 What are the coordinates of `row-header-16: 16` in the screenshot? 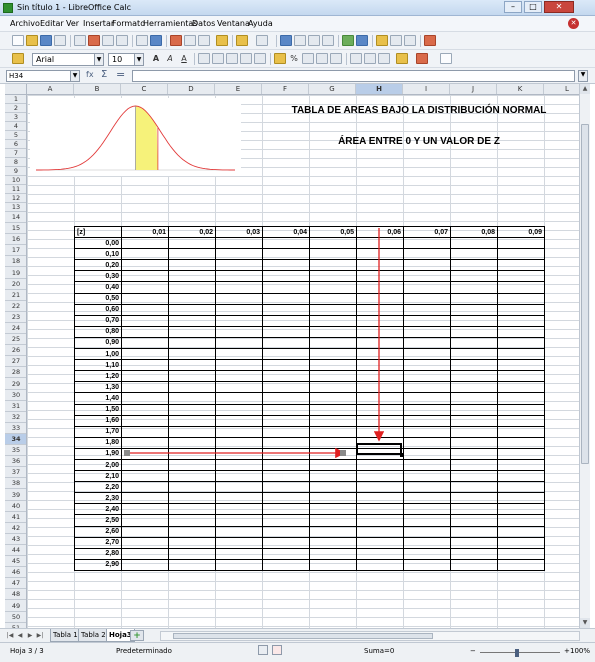 It's located at (15, 240).